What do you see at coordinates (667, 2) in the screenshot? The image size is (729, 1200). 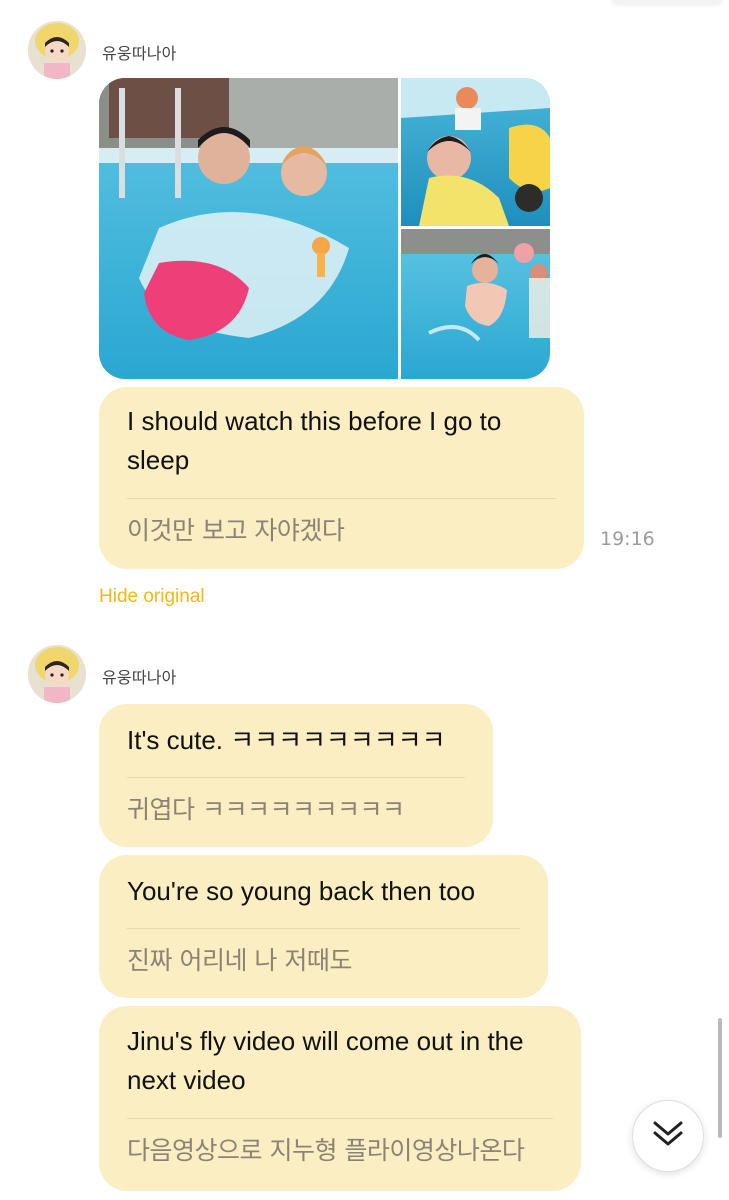 I see `top-bar-fragment` at bounding box center [667, 2].